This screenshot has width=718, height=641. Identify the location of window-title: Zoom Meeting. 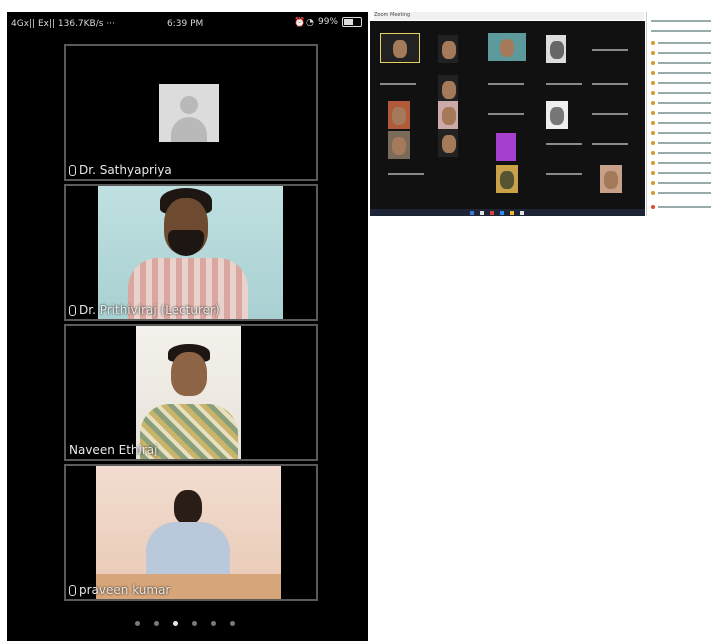
(509, 16).